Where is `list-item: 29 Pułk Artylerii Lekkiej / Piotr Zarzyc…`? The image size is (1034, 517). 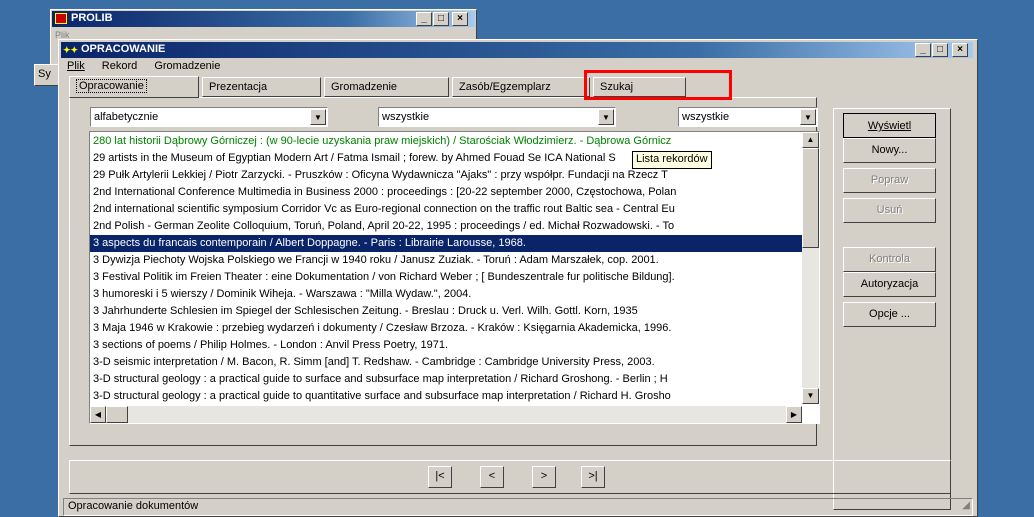
list-item: 29 Pułk Artylerii Lekkiej / Piotr Zarzyc… is located at coordinates (446, 175).